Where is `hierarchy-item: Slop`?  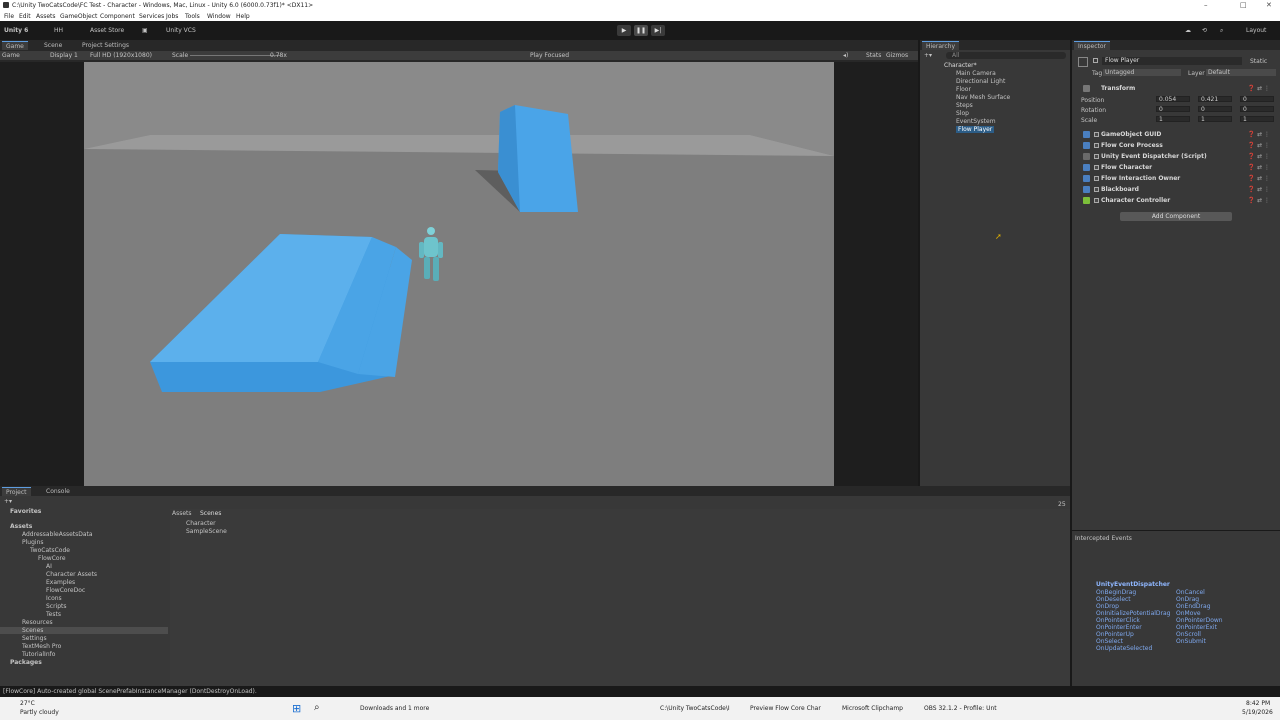 hierarchy-item: Slop is located at coordinates (962, 113).